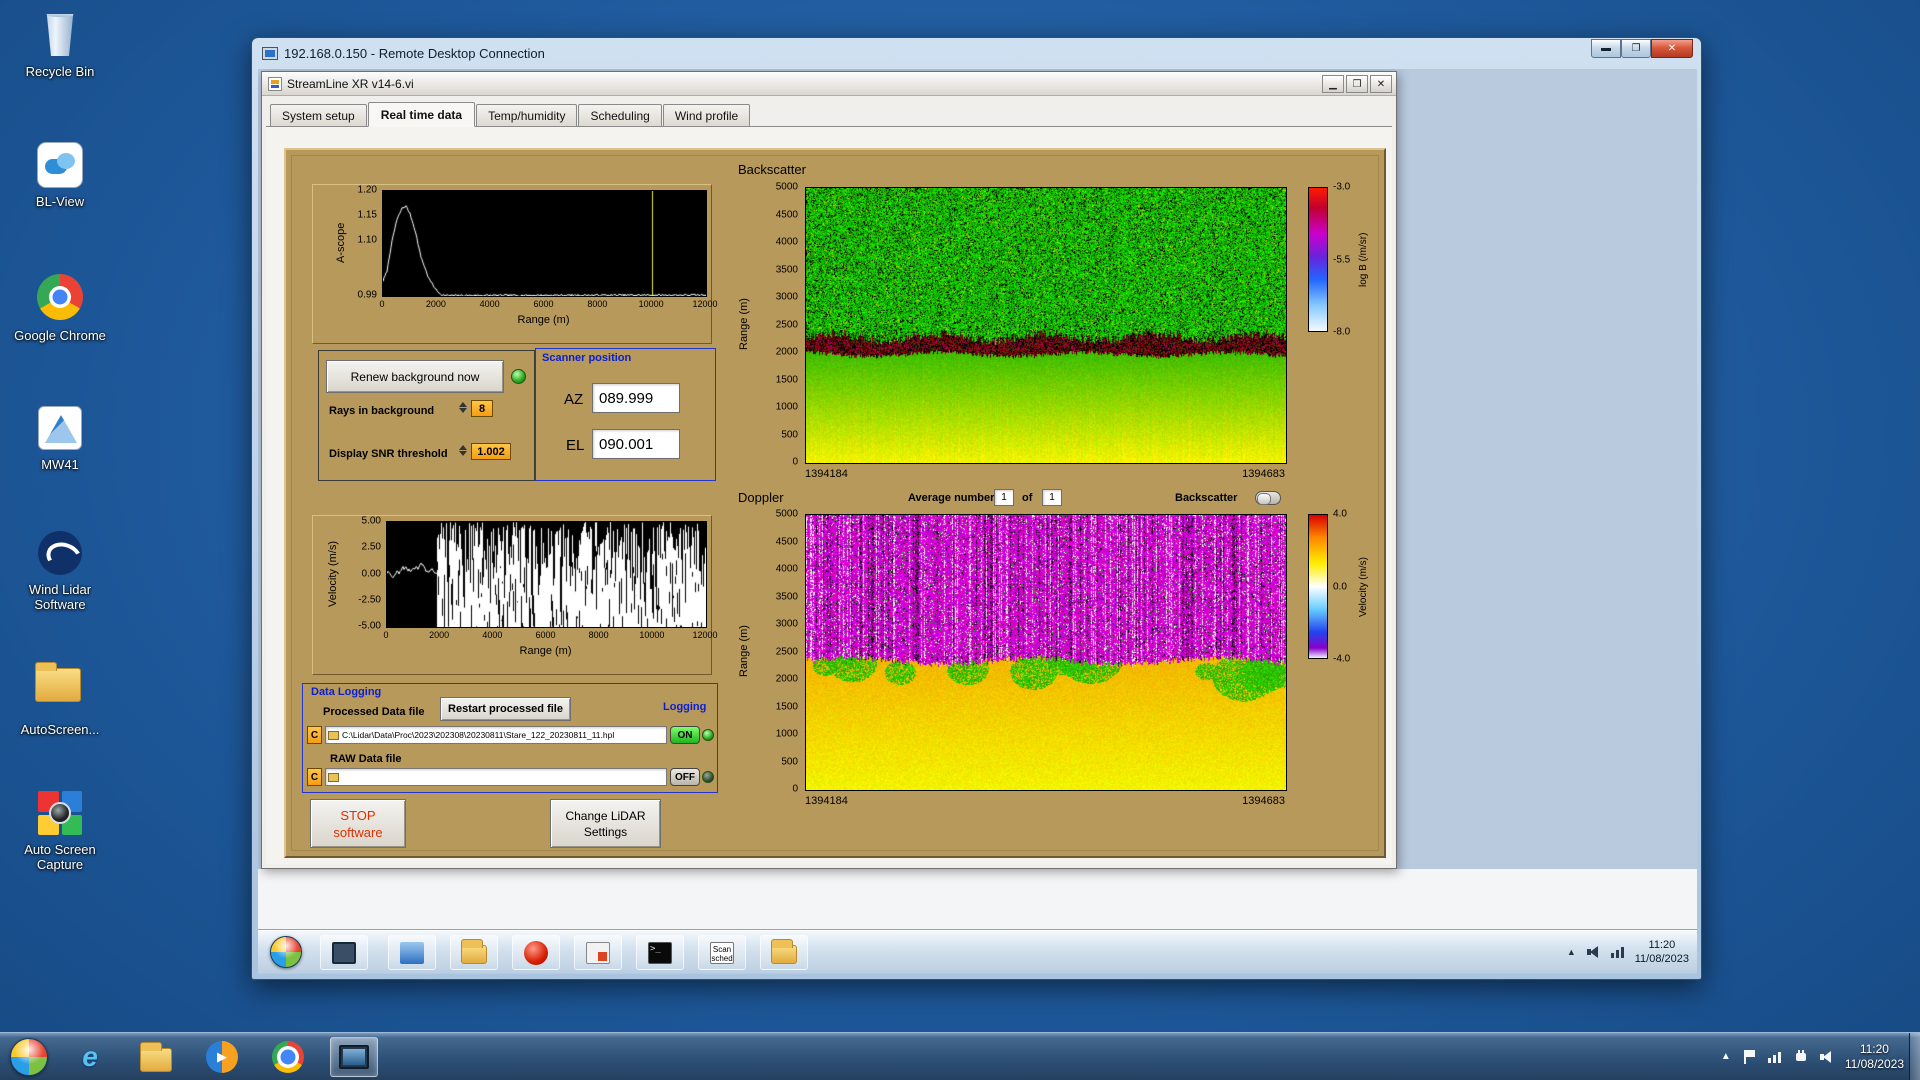 Image resolution: width=1920 pixels, height=1080 pixels. I want to click on az-value: 089.999, so click(636, 398).